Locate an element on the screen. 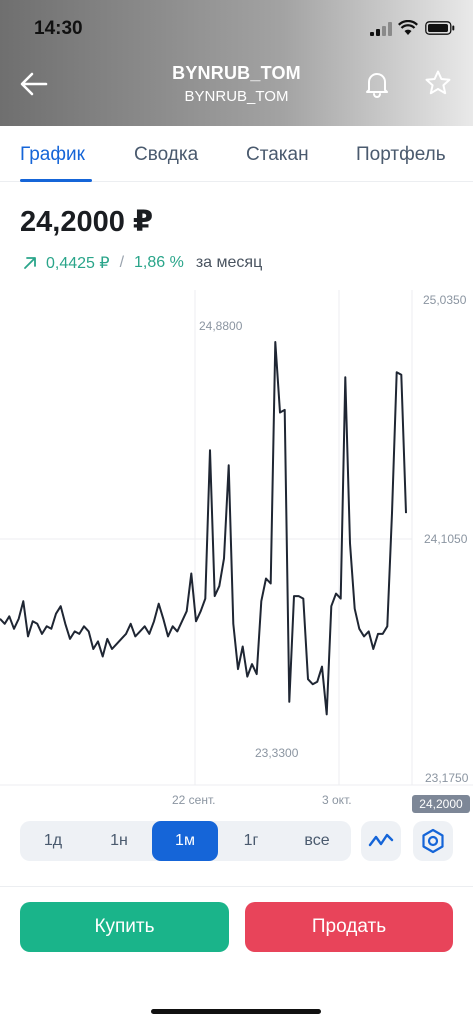 The image size is (473, 1024). indicators-button is located at coordinates (433, 841).